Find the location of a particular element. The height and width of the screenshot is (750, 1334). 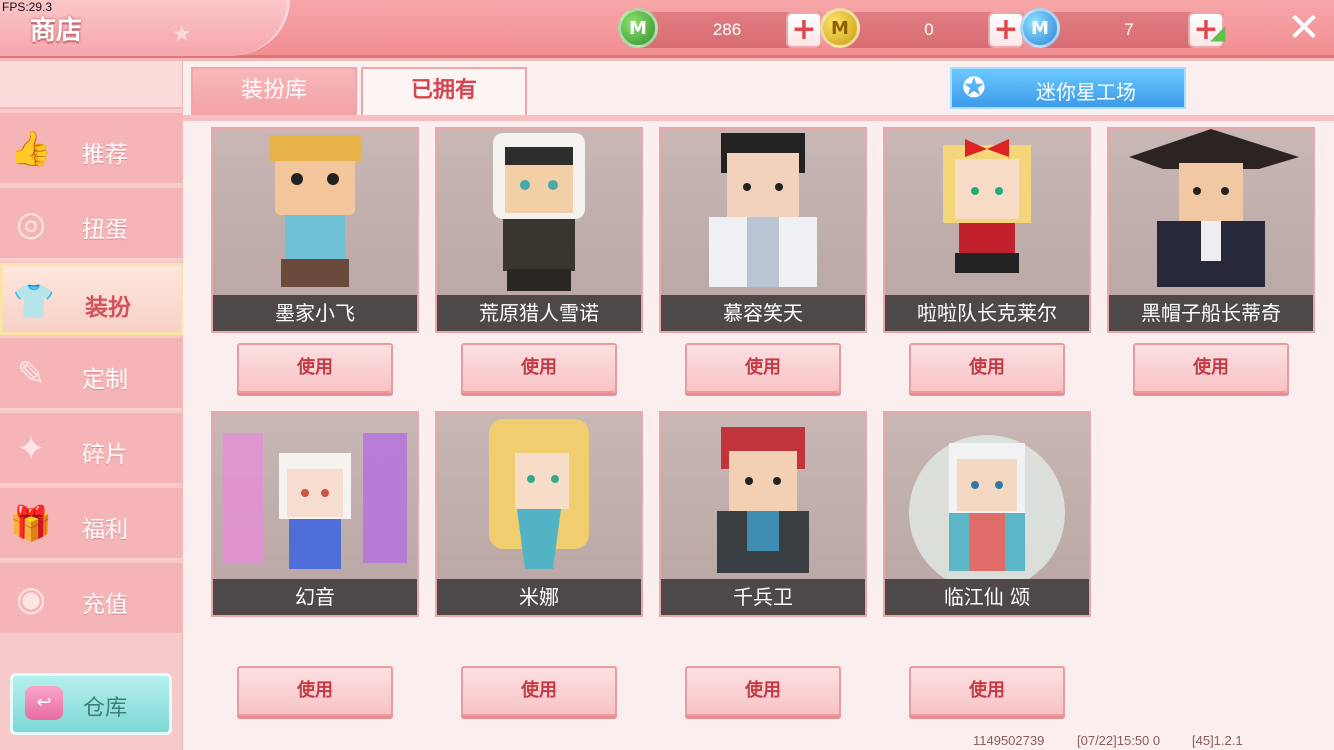

sidebar-item-gacha: ◎ 扭蛋 is located at coordinates (91, 224).